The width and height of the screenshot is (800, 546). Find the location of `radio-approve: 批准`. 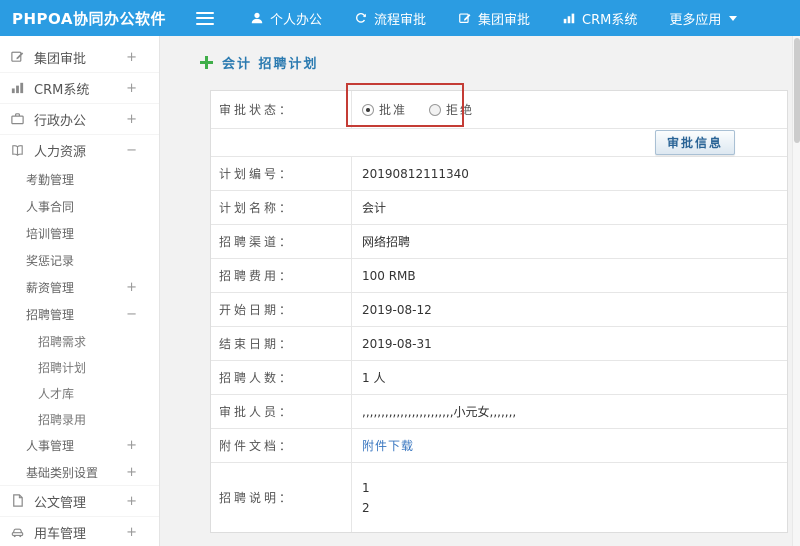

radio-approve: 批准 is located at coordinates (384, 109).